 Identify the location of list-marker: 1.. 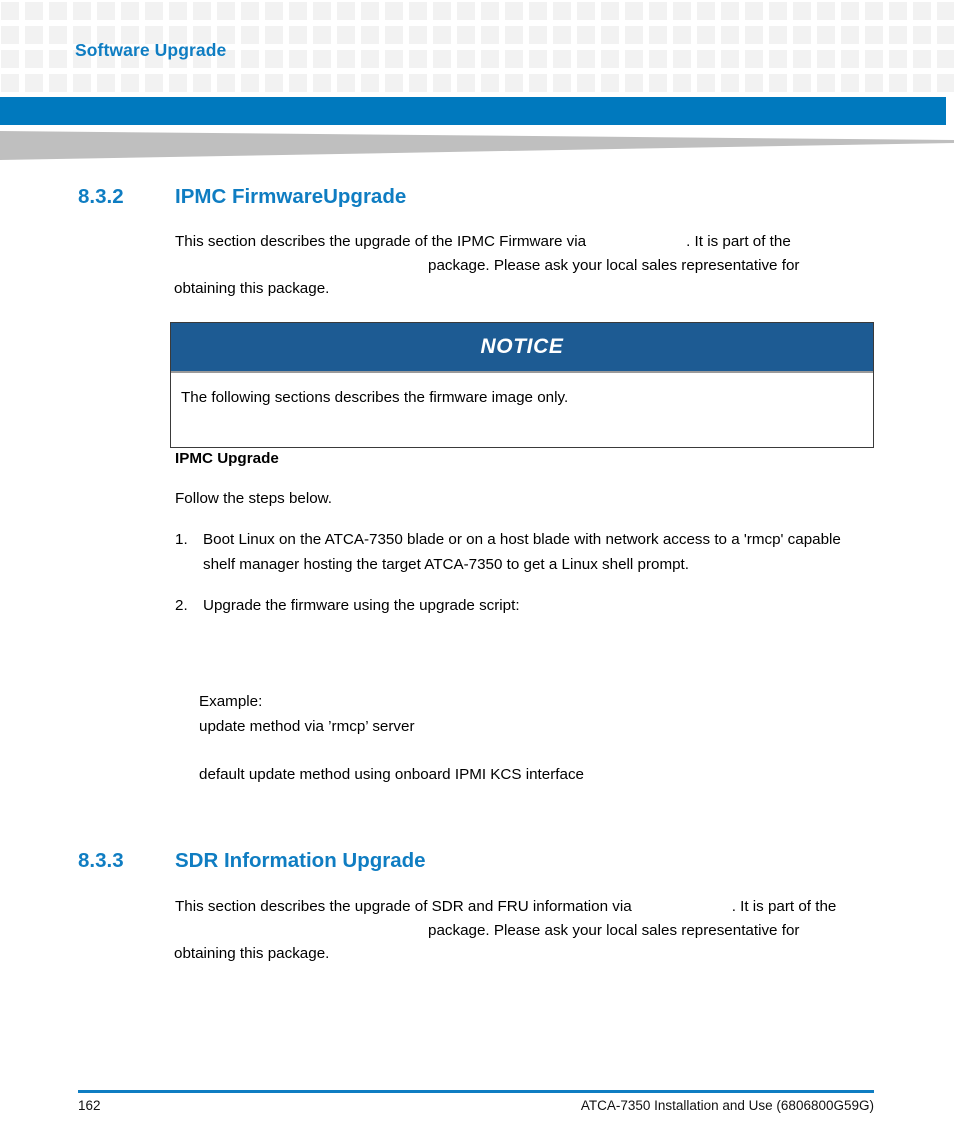
(181, 539).